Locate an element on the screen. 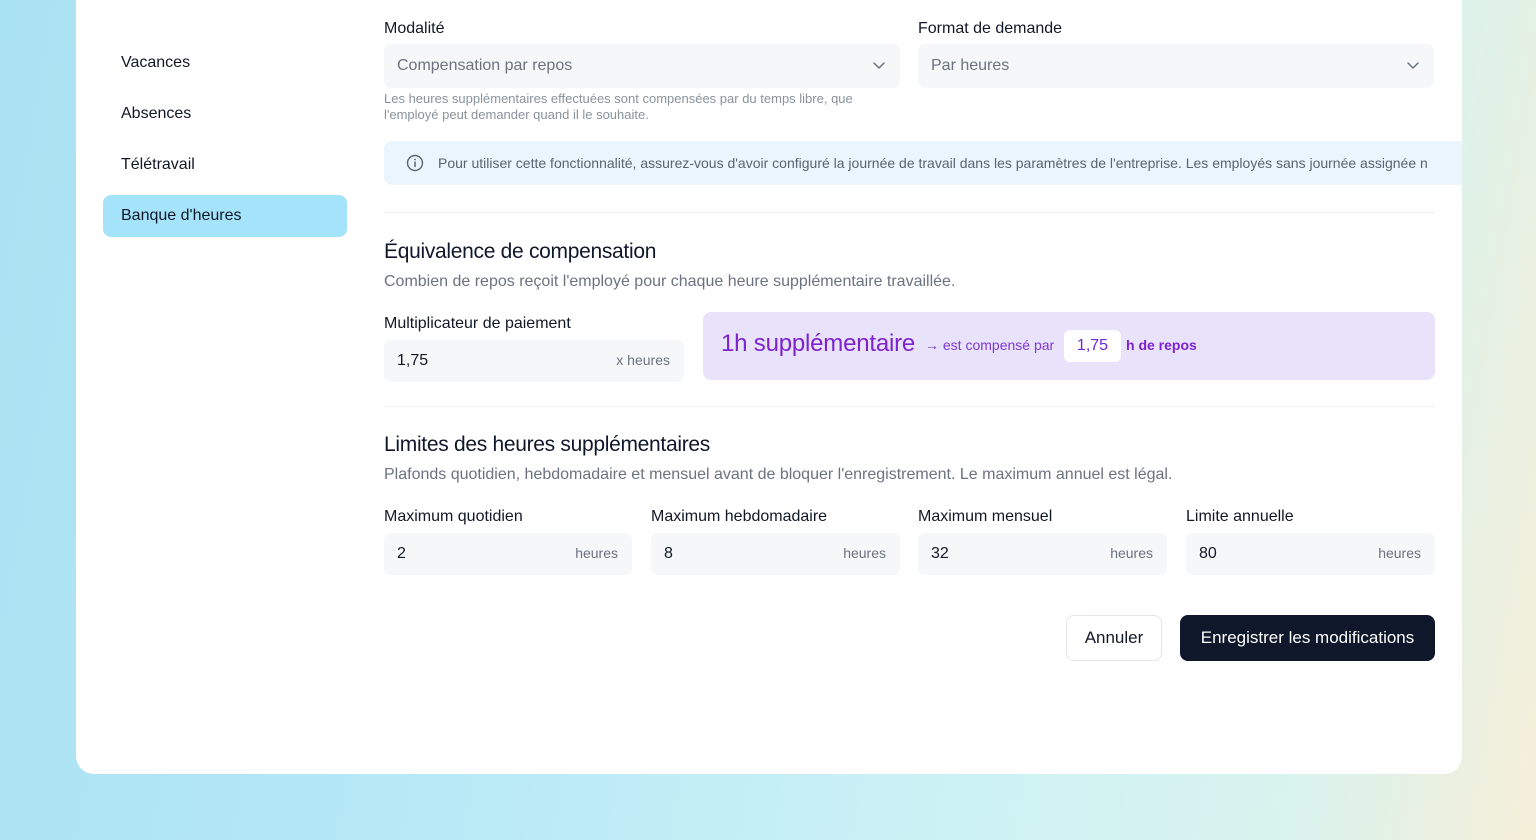  limit-annual-unit: heures is located at coordinates (1399, 553).